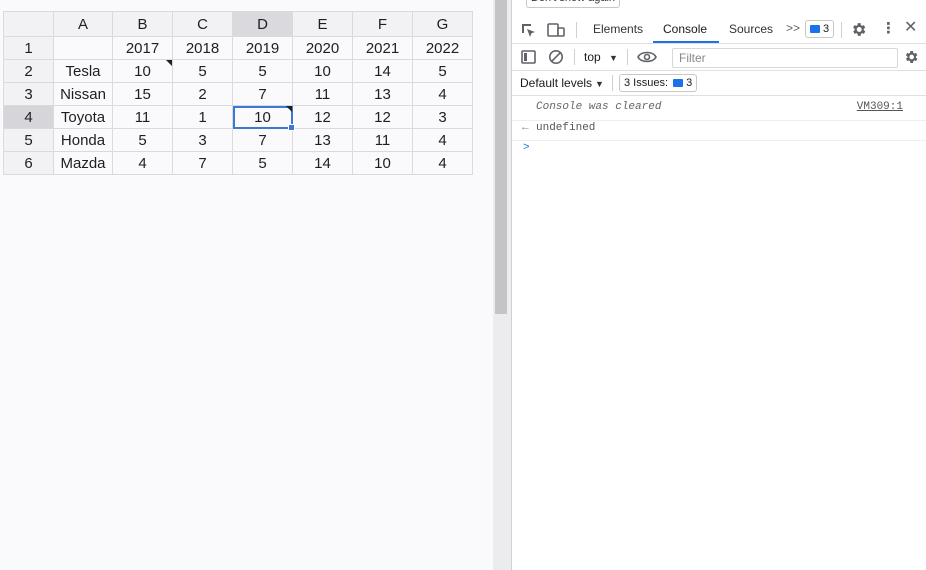  I want to click on message-icon, so click(678, 83).